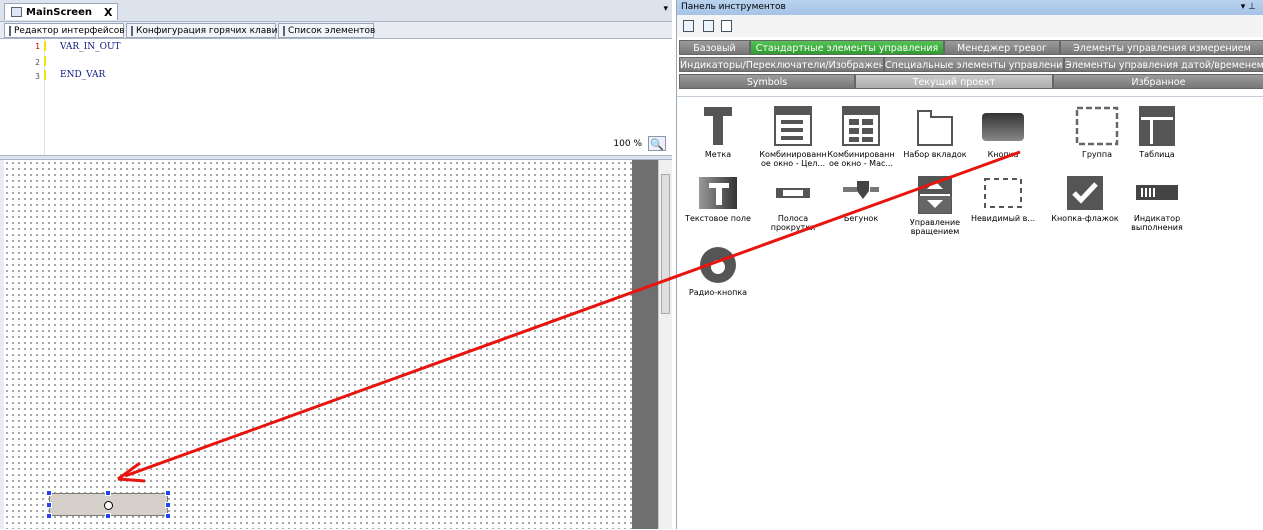  Describe the element at coordinates (1003, 127) in the screenshot. I see `button-icon` at that location.